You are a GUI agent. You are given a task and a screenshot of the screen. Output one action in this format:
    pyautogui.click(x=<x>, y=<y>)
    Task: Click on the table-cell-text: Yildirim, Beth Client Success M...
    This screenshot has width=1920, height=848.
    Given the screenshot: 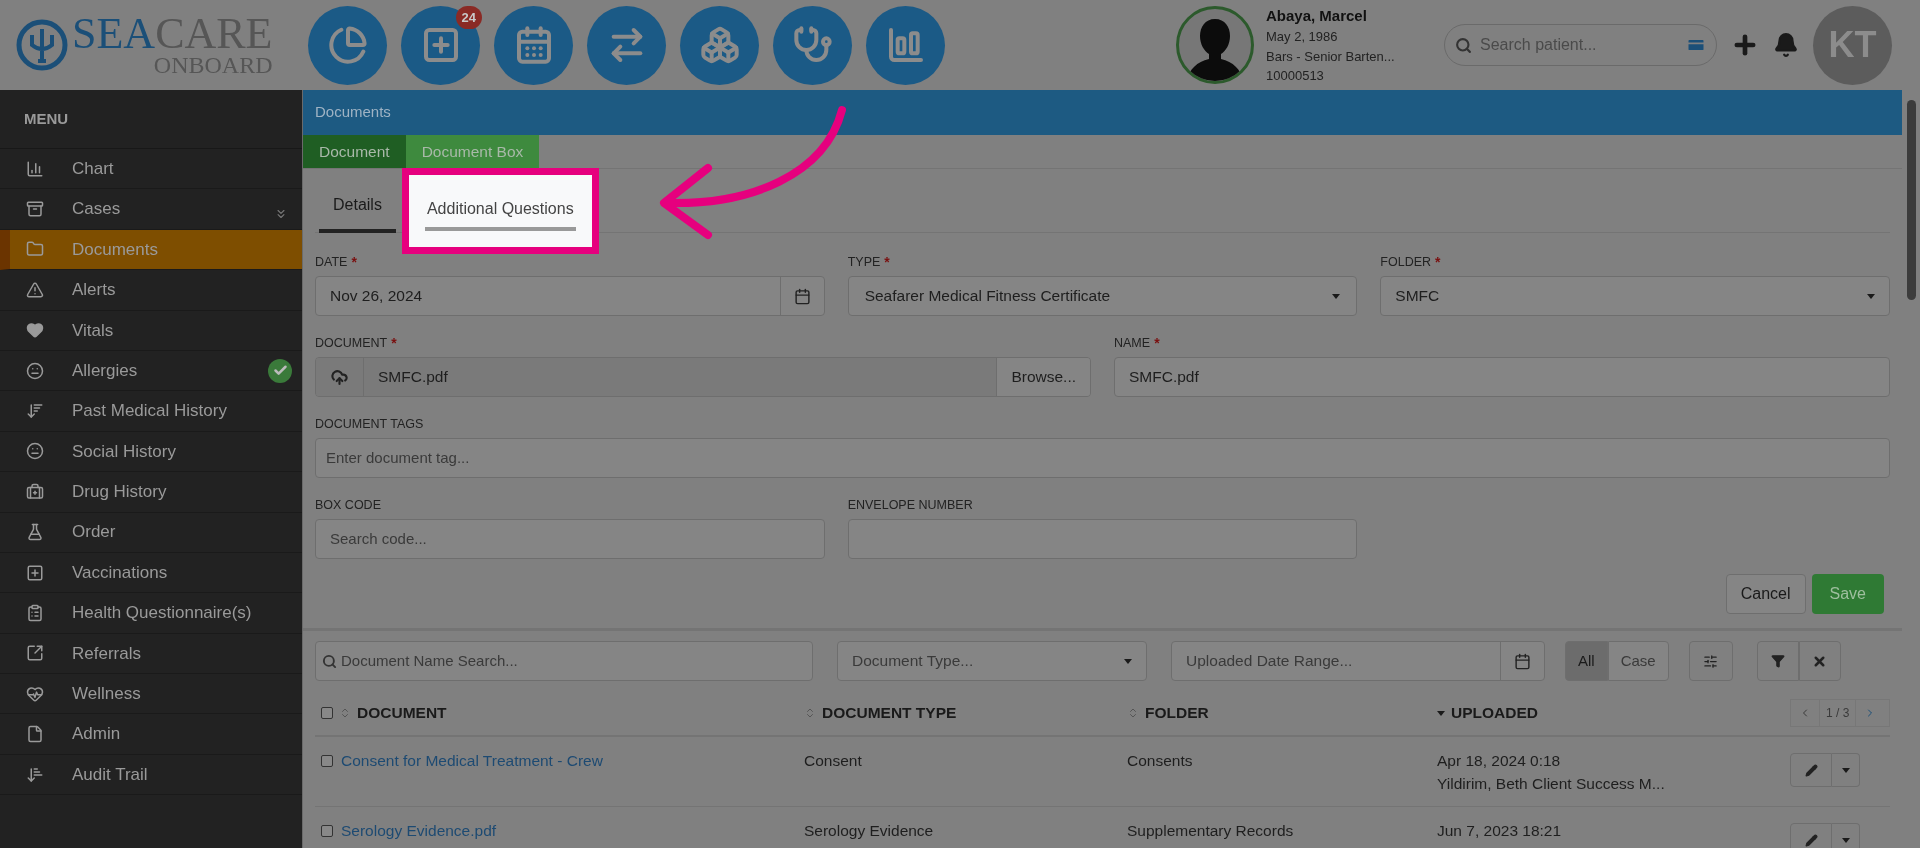 What is the action you would take?
    pyautogui.click(x=1551, y=784)
    